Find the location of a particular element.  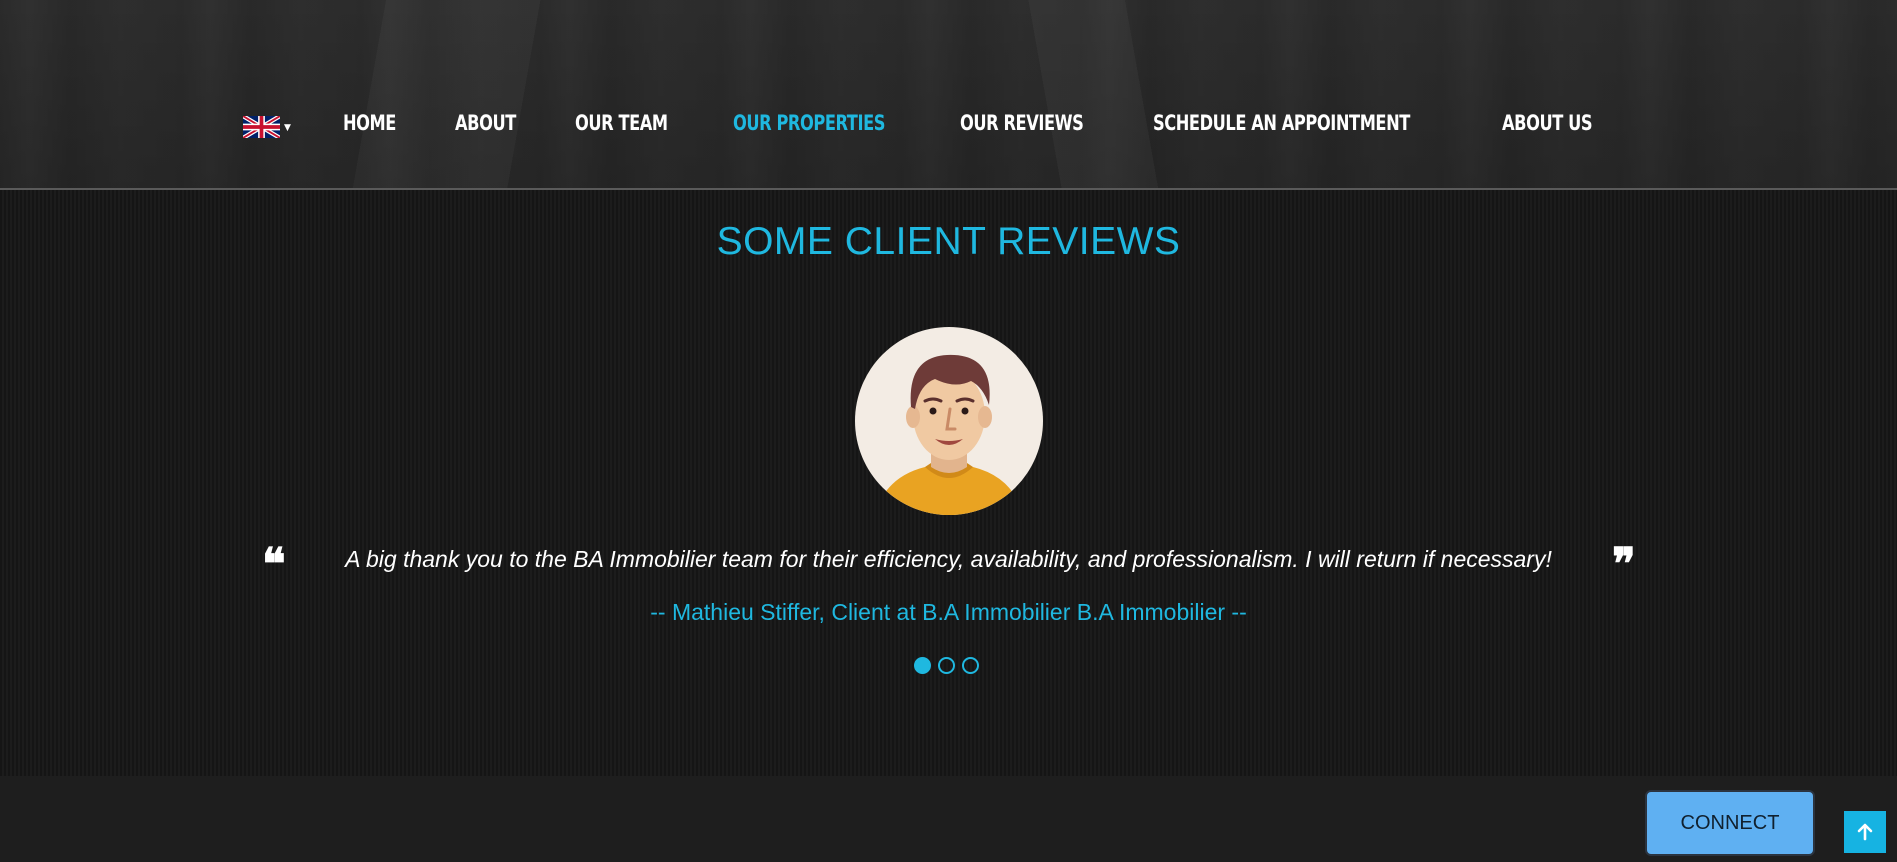

arrow-up-icon is located at coordinates (1865, 832).